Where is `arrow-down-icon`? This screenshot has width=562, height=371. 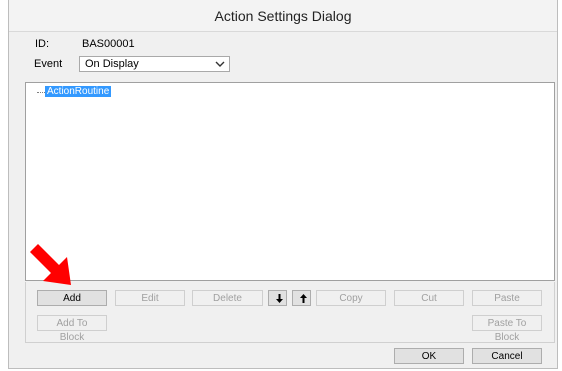 arrow-down-icon is located at coordinates (279, 298).